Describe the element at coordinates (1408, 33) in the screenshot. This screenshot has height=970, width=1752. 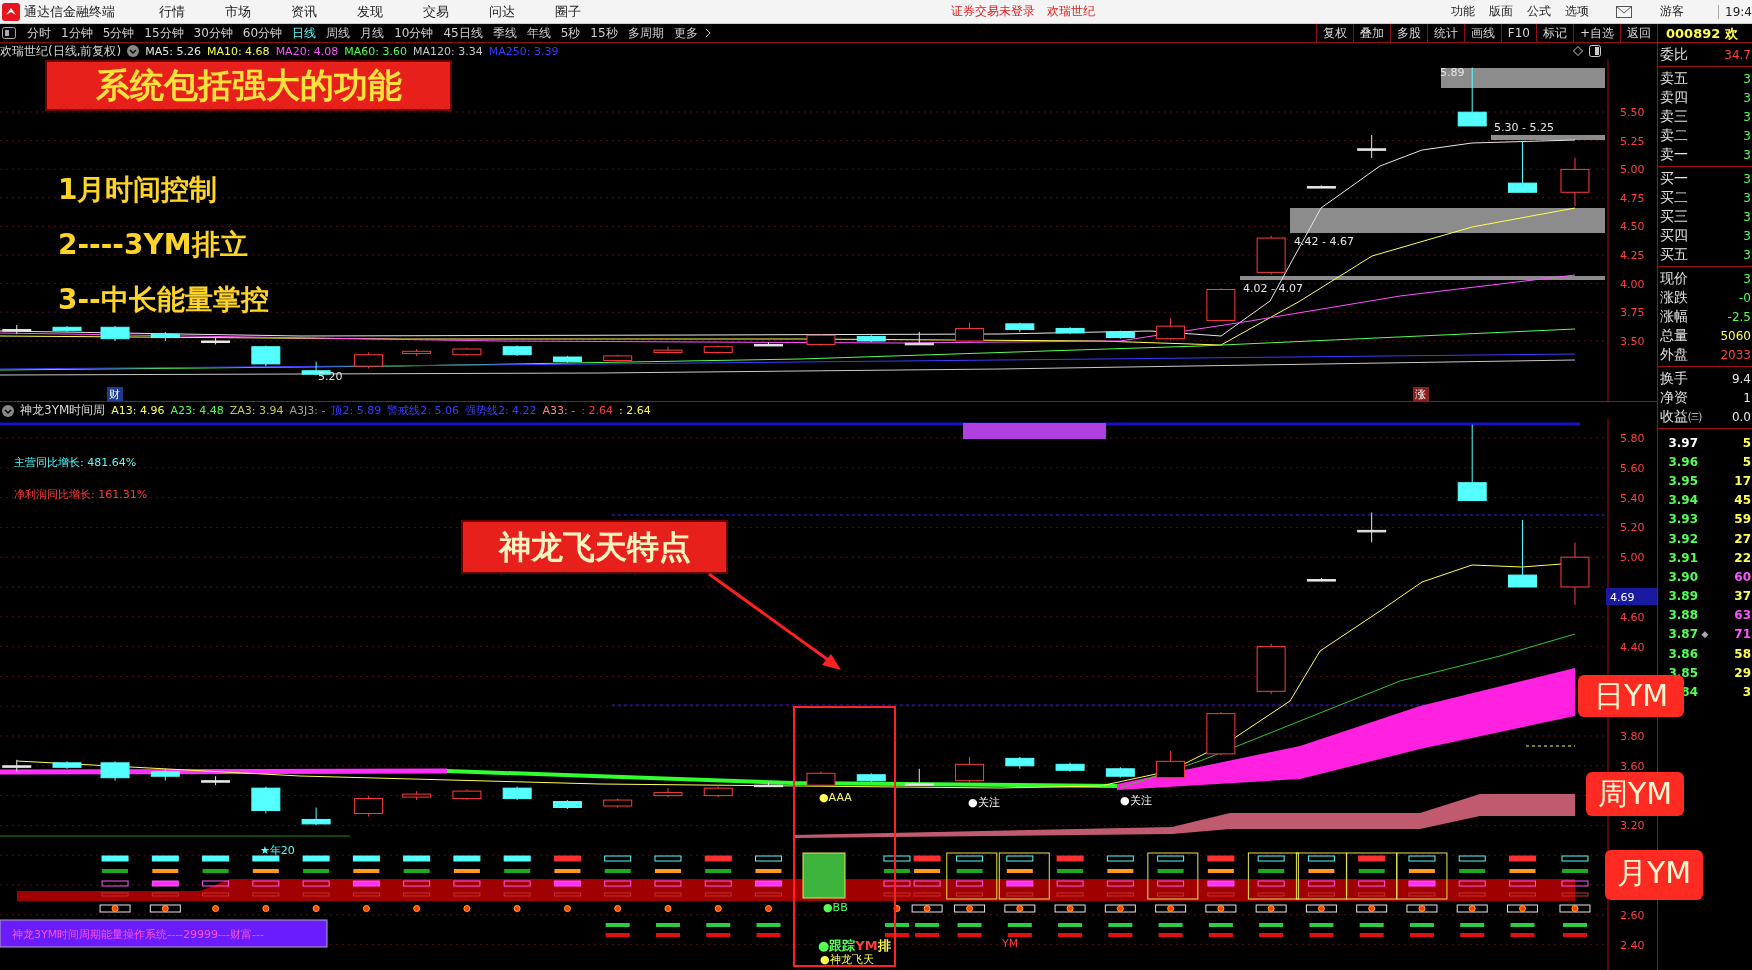
I see `toolbar-button: 多股` at that location.